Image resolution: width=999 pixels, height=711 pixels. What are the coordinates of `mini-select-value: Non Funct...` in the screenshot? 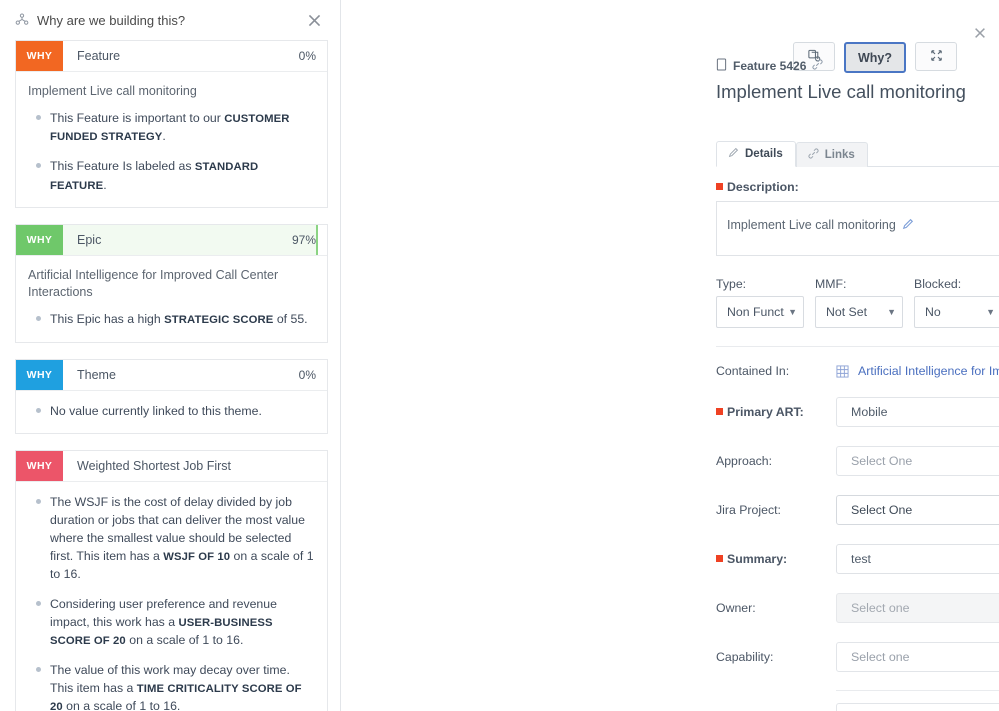 It's located at (756, 312).